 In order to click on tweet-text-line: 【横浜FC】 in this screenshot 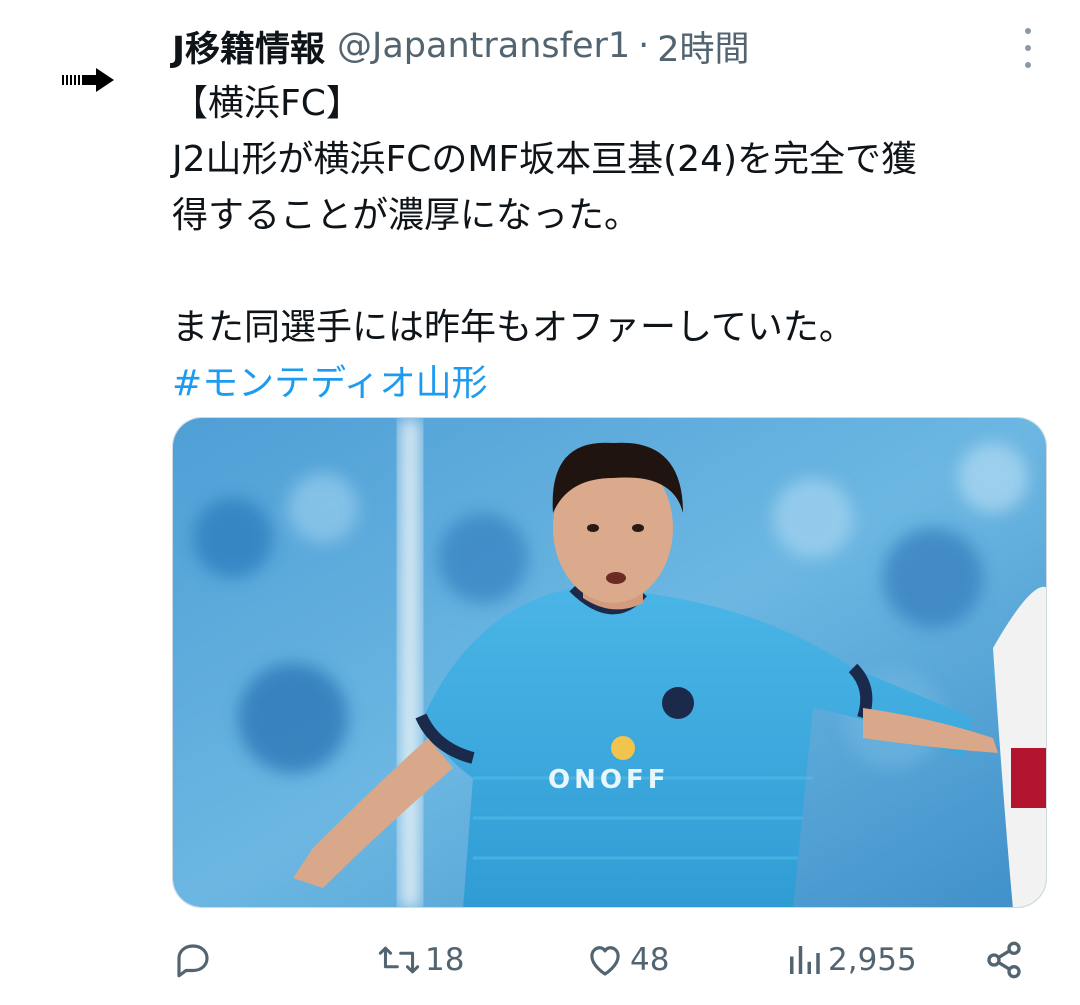, I will do `click(267, 103)`.